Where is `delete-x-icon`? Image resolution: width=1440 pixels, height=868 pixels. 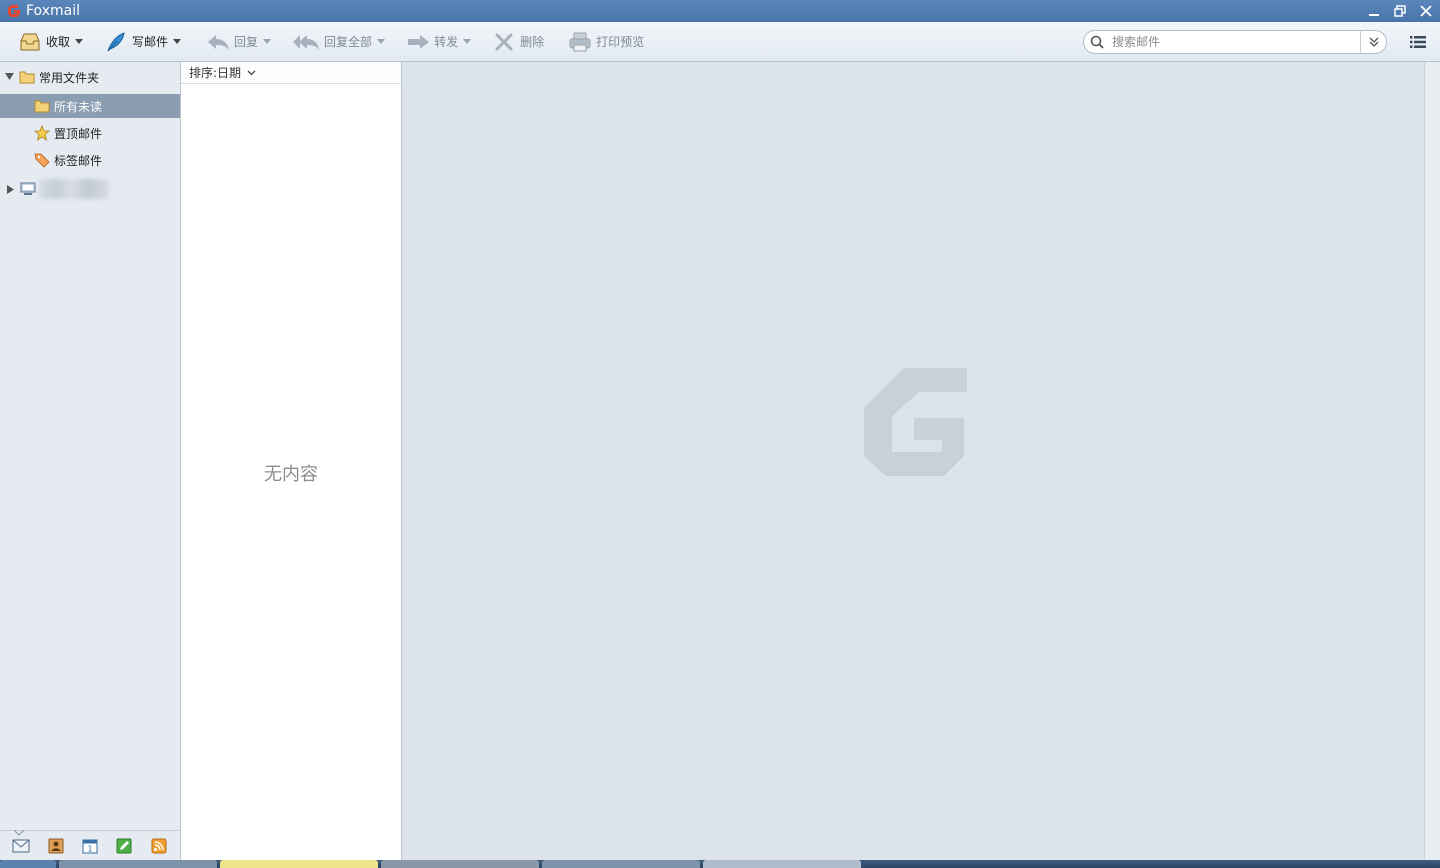 delete-x-icon is located at coordinates (504, 42).